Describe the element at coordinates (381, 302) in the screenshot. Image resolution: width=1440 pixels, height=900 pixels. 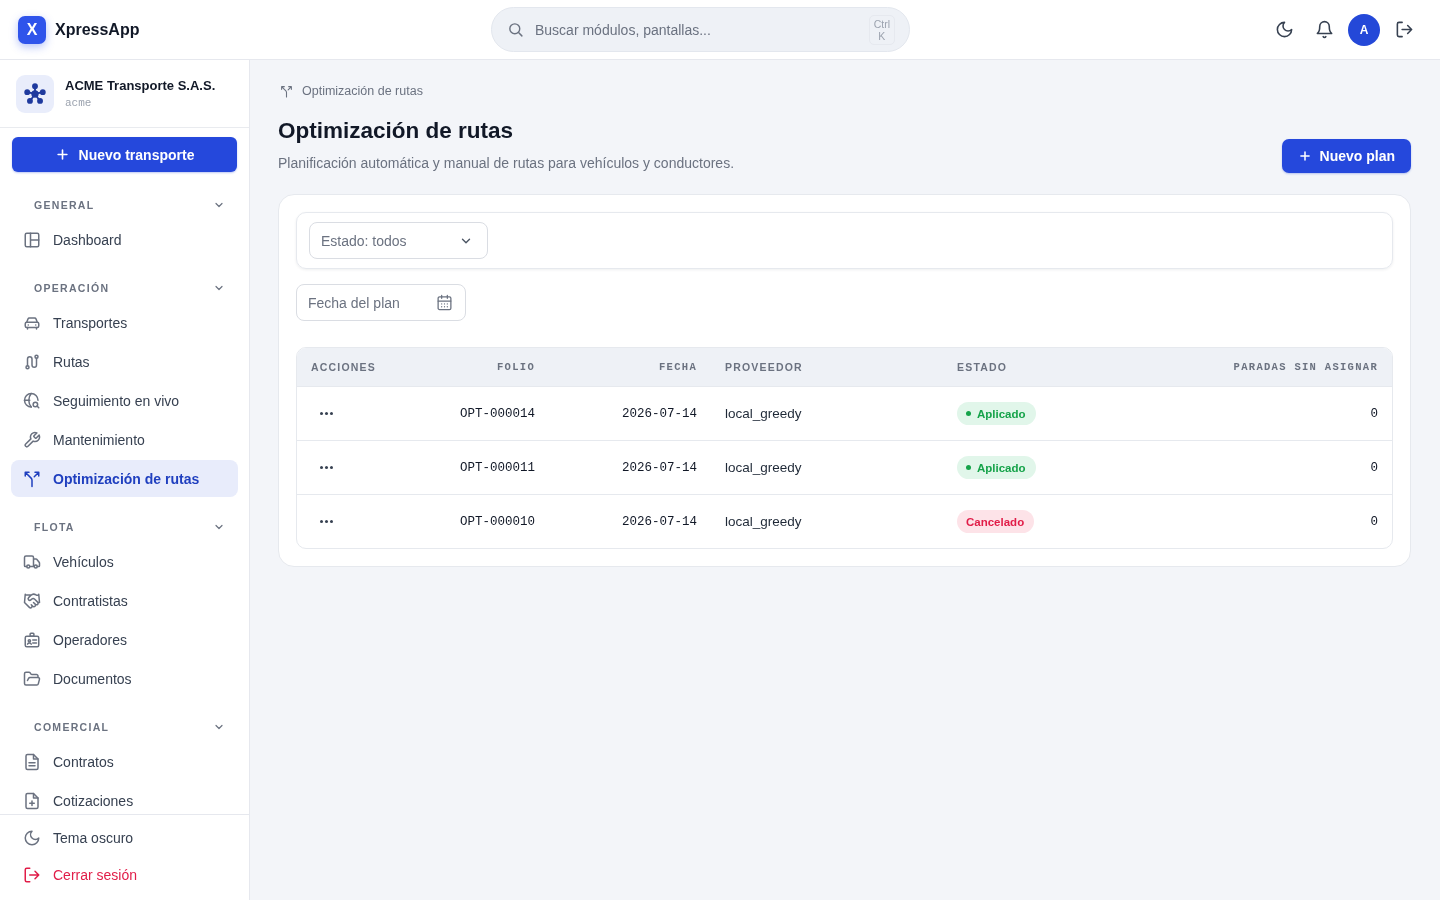
I see `date-field: Fecha del plan` at that location.